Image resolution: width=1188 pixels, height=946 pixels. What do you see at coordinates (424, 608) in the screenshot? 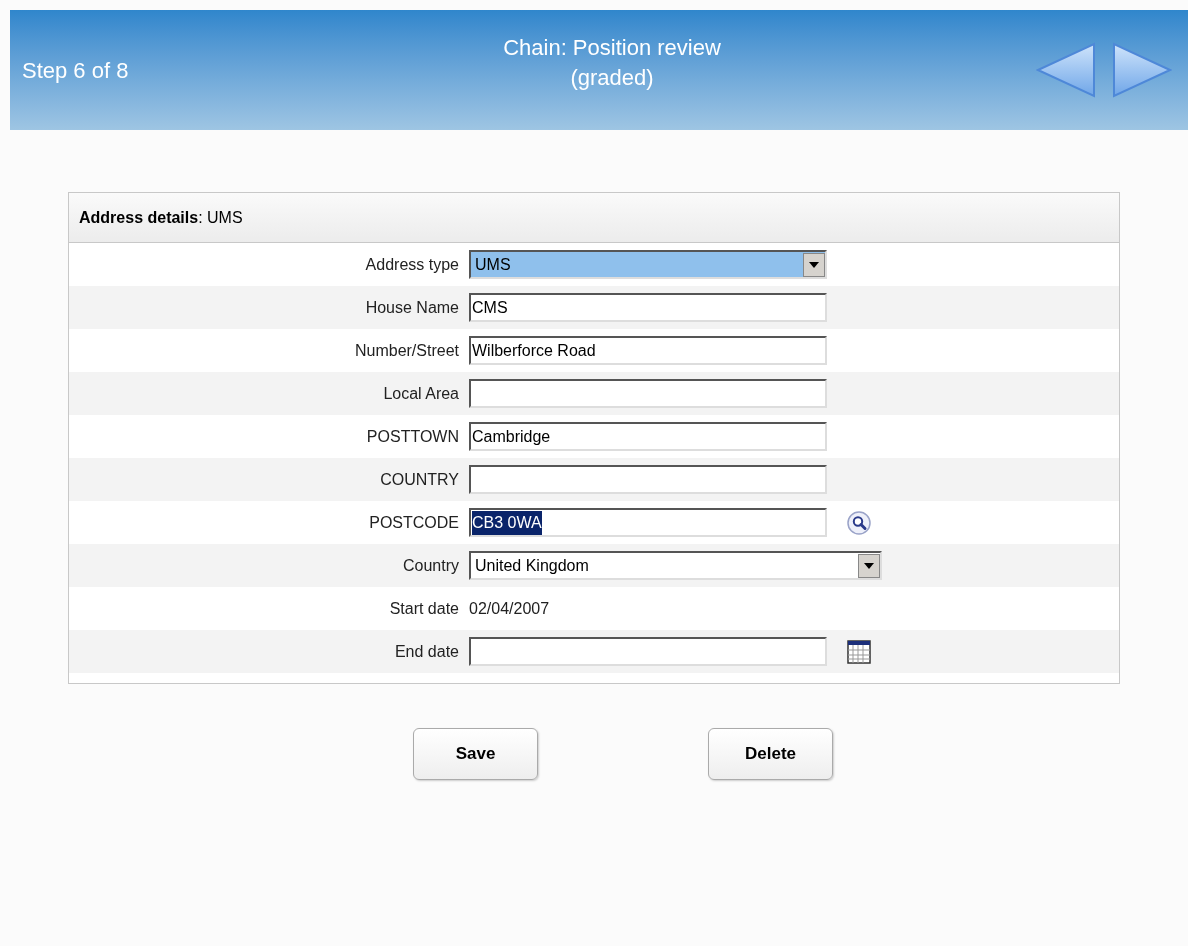
I see `field-label: Start date` at bounding box center [424, 608].